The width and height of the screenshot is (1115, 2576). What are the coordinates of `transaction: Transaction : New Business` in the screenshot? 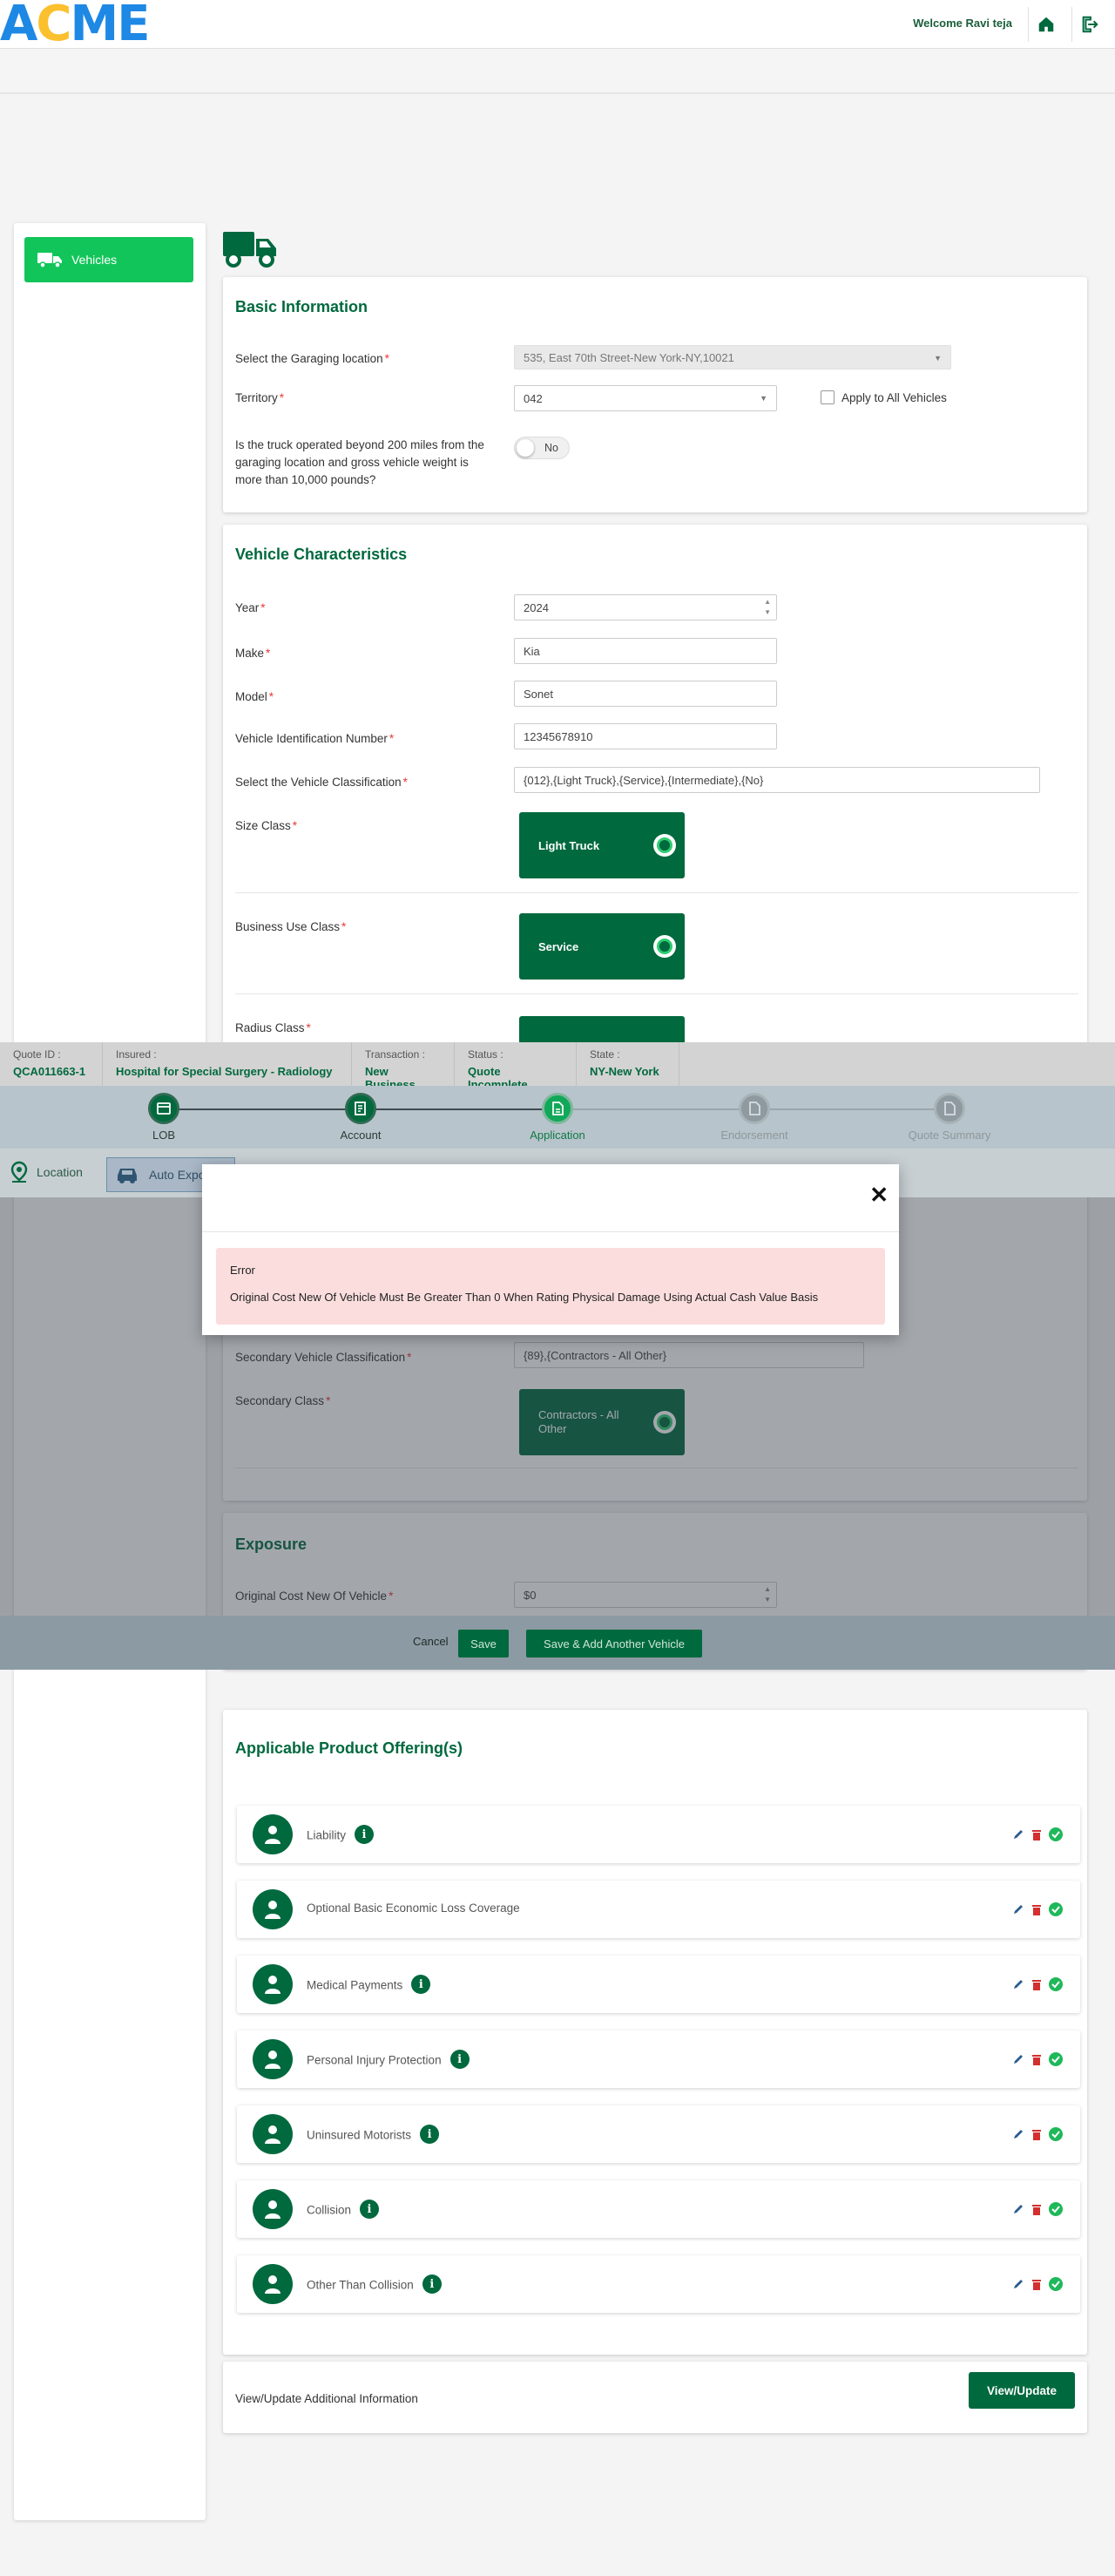 It's located at (403, 1067).